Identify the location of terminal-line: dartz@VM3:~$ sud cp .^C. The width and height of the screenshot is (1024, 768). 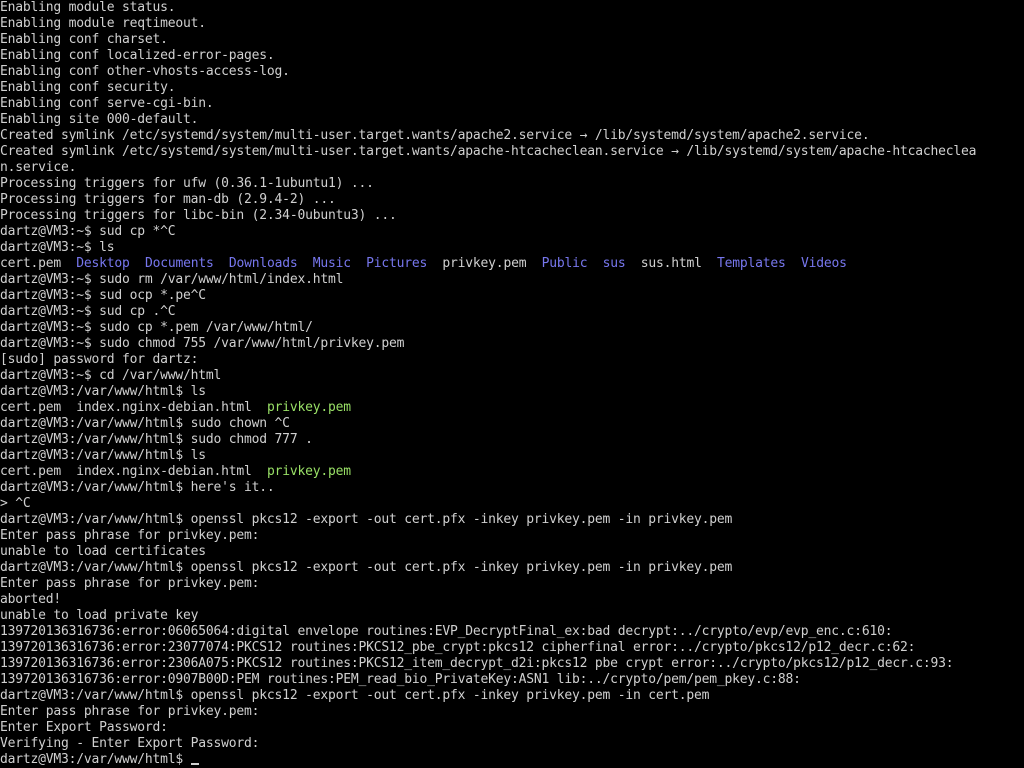
(512, 312).